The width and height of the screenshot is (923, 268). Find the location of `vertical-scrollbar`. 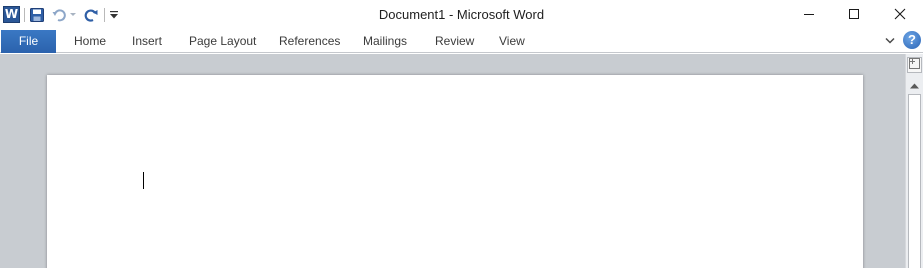

vertical-scrollbar is located at coordinates (914, 161).